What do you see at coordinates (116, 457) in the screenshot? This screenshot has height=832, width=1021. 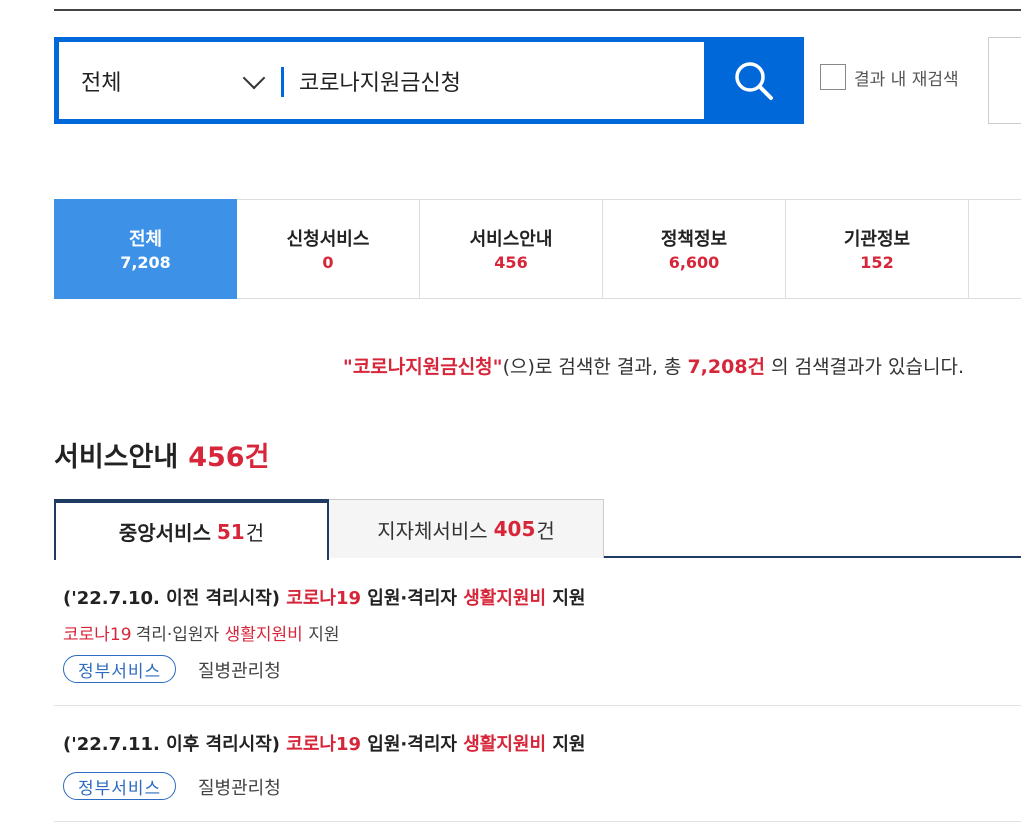 I see `section-title-text: 서비스안내` at bounding box center [116, 457].